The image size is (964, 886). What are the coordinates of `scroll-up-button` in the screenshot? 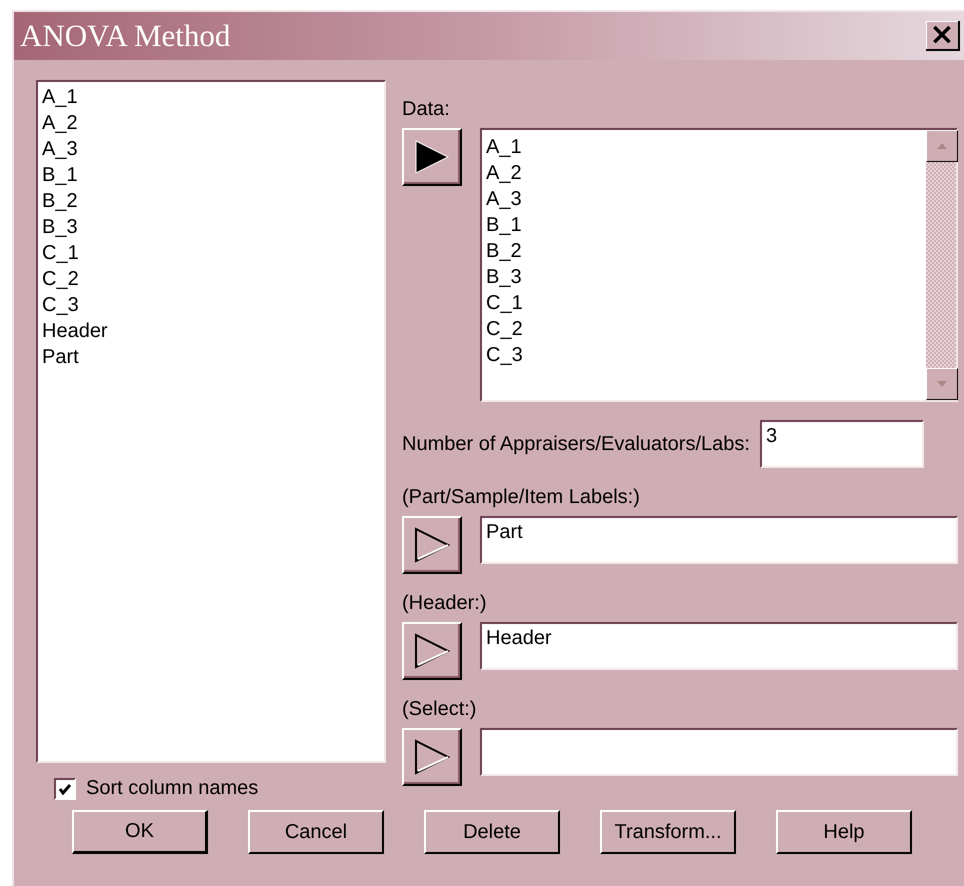 It's located at (942, 146).